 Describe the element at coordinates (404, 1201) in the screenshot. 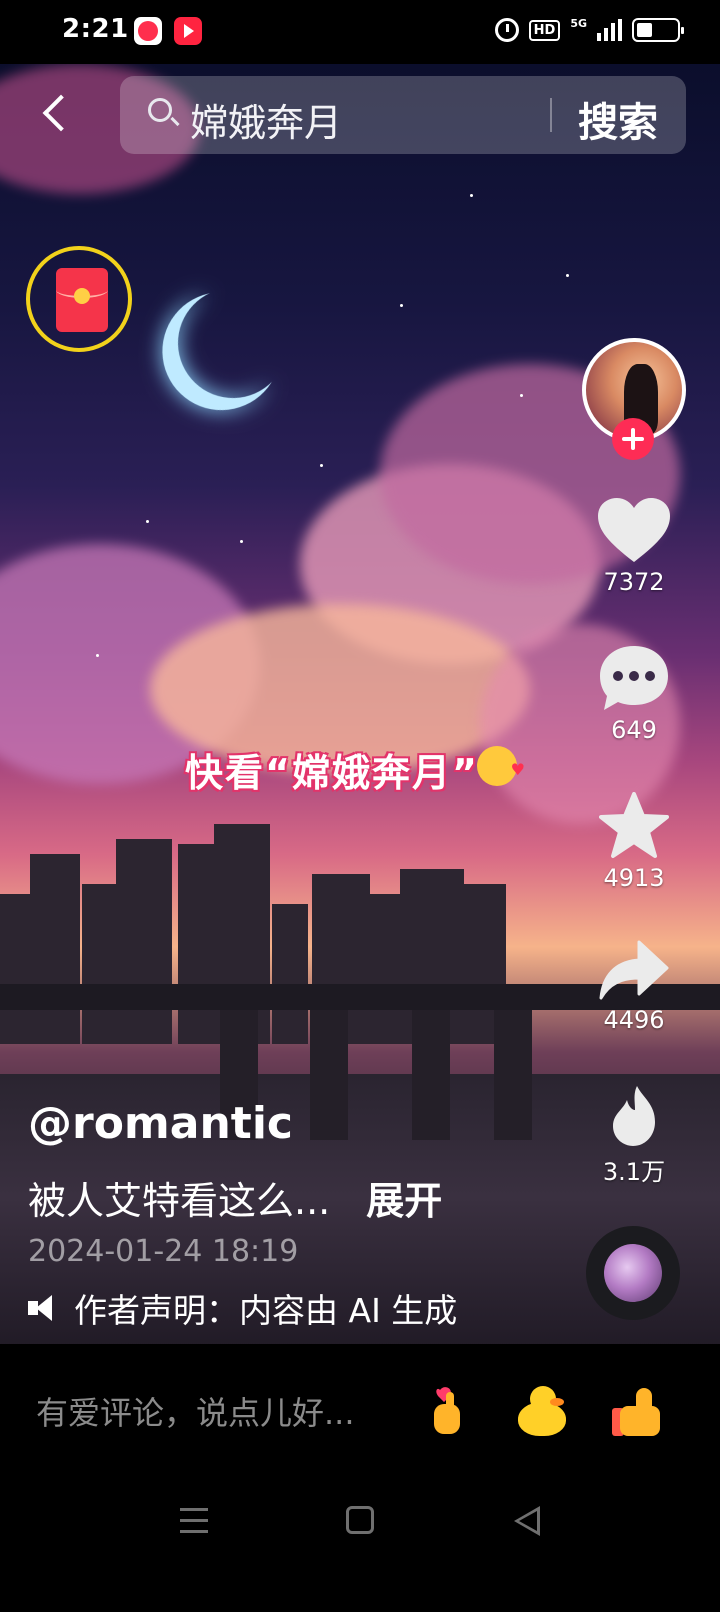

I see `expand-button: 展开` at that location.